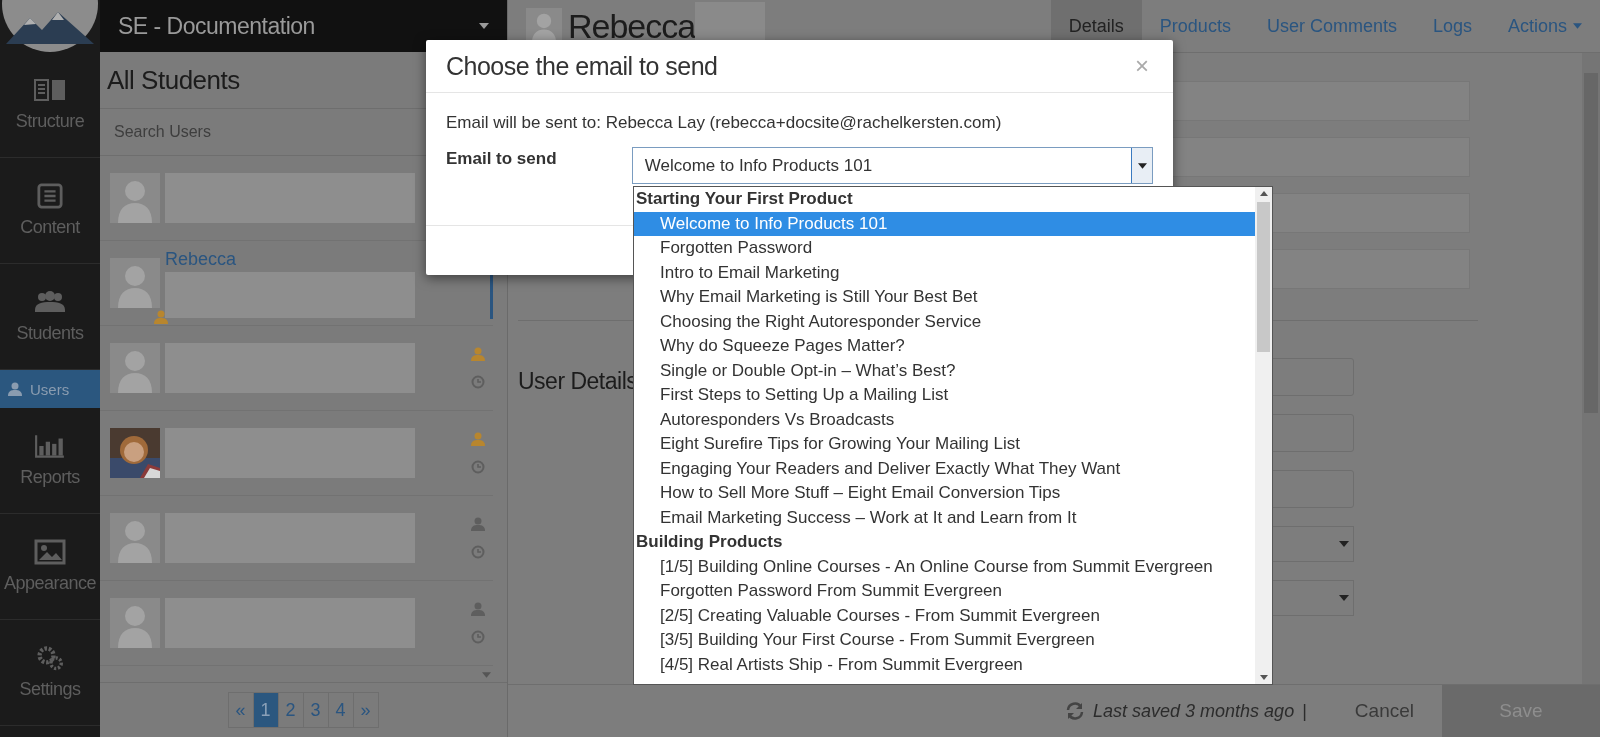 This screenshot has height=737, width=1600. What do you see at coordinates (265, 710) in the screenshot?
I see `page-button: 1` at bounding box center [265, 710].